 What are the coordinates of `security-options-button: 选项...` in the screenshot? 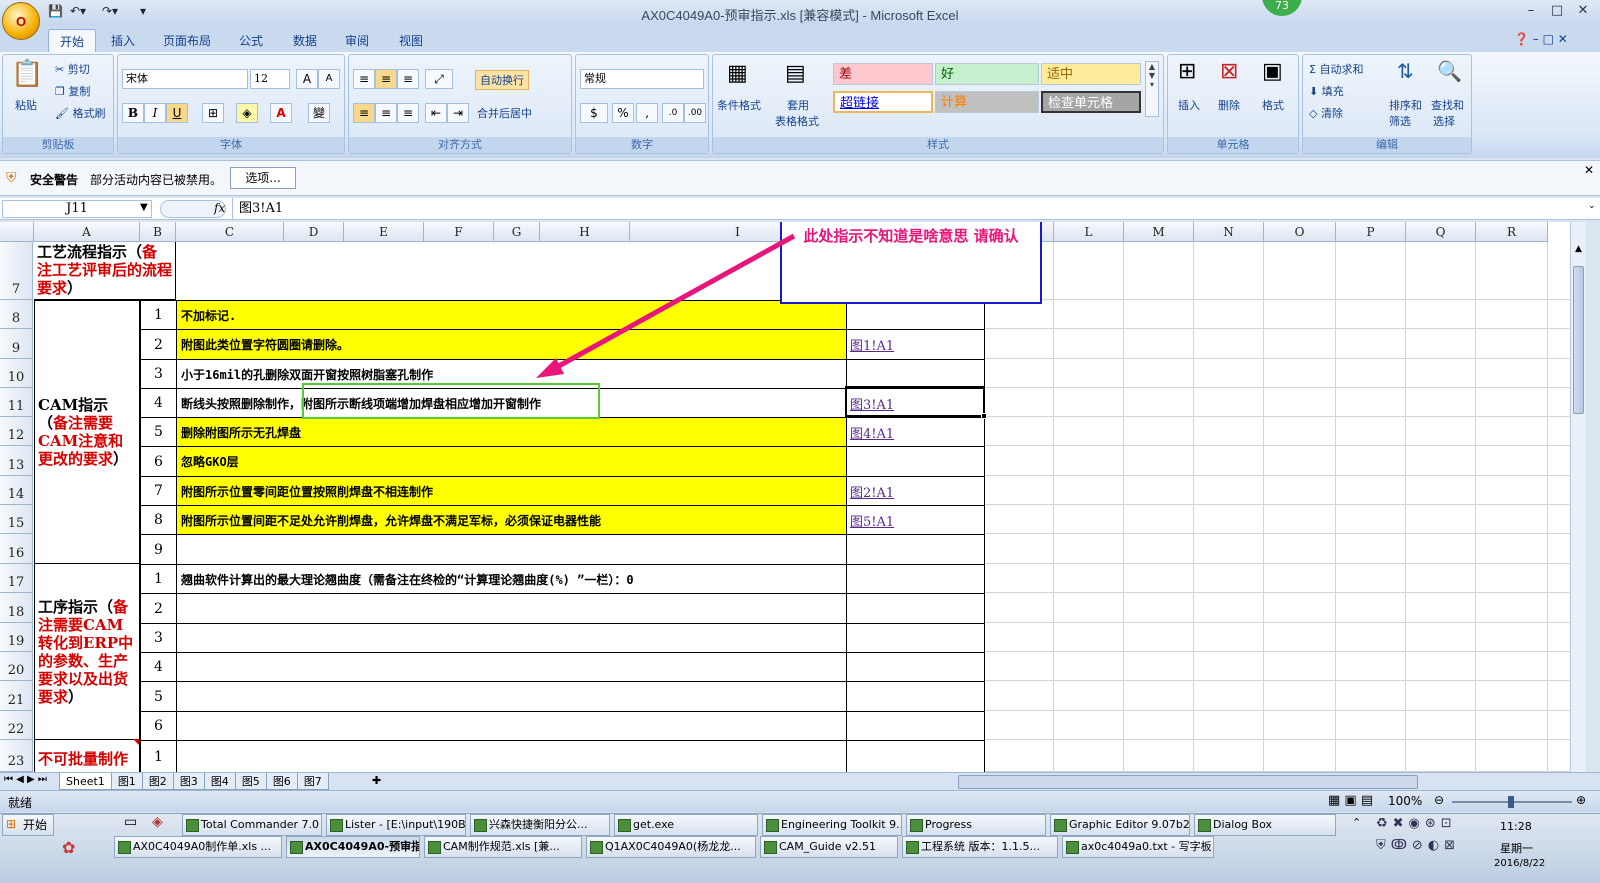 It's located at (263, 178).